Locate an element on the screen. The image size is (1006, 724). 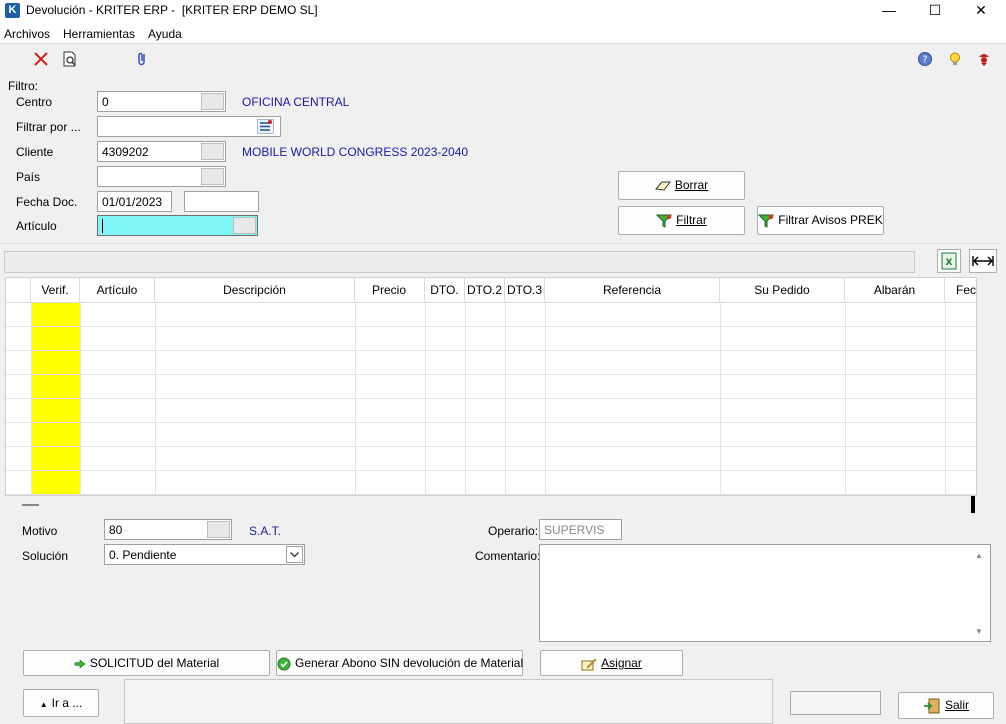
borrar-button: Borrar is located at coordinates (681, 185).